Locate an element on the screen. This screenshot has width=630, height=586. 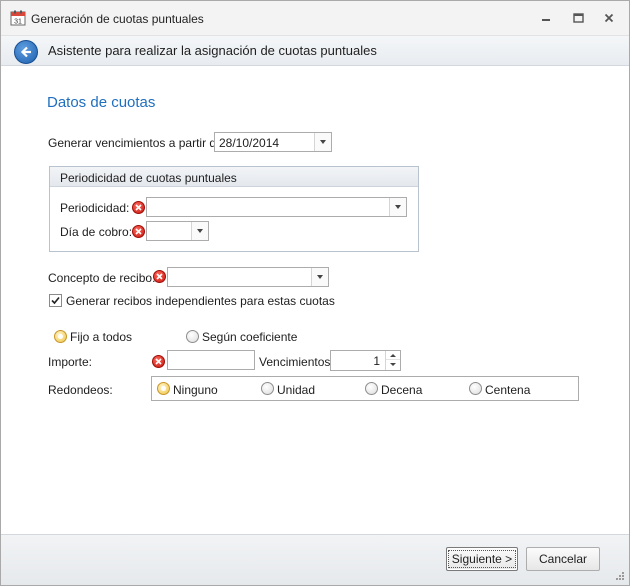
chevron-up-icon is located at coordinates (393, 355).